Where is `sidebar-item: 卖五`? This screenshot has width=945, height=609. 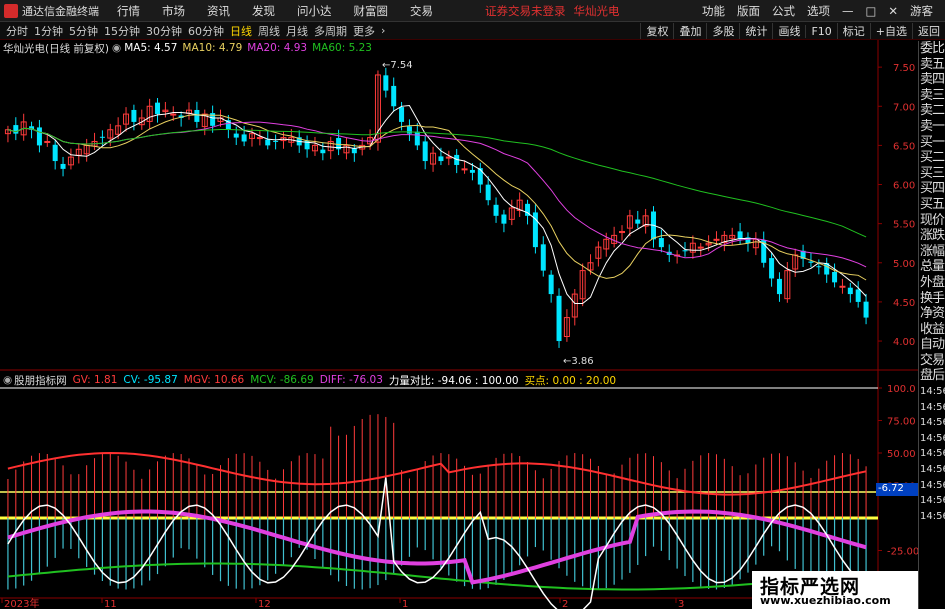 sidebar-item: 卖五 is located at coordinates (932, 65).